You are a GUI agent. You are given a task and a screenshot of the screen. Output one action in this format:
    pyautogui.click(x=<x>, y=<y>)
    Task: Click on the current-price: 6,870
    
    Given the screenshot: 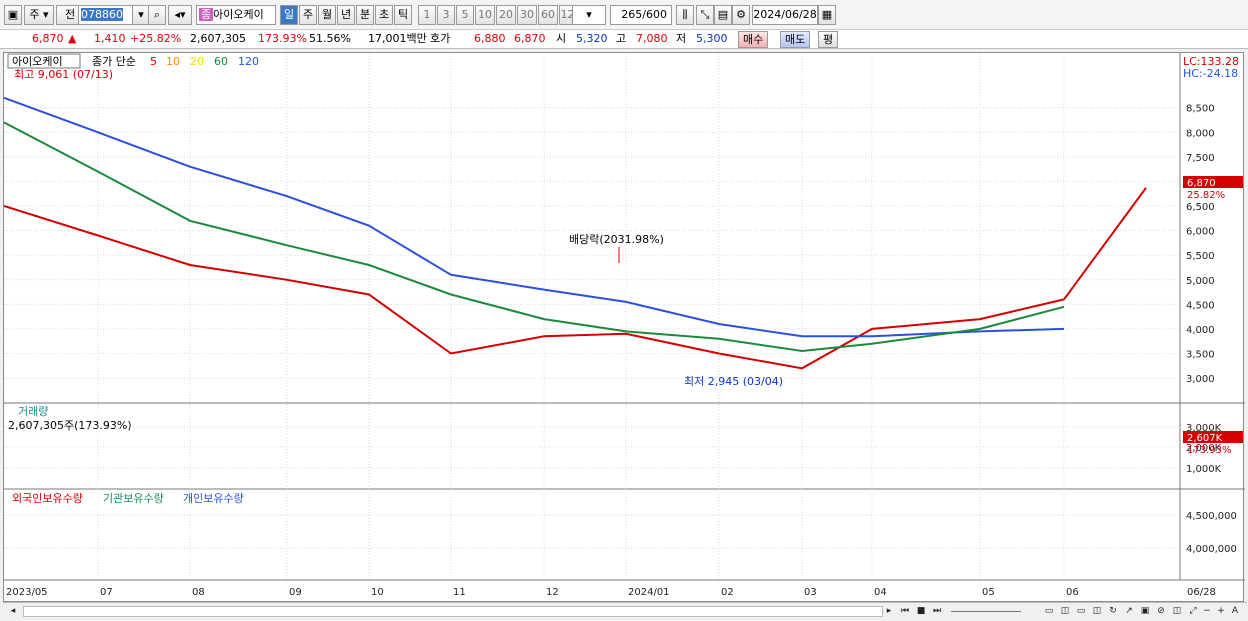 What is the action you would take?
    pyautogui.click(x=48, y=38)
    